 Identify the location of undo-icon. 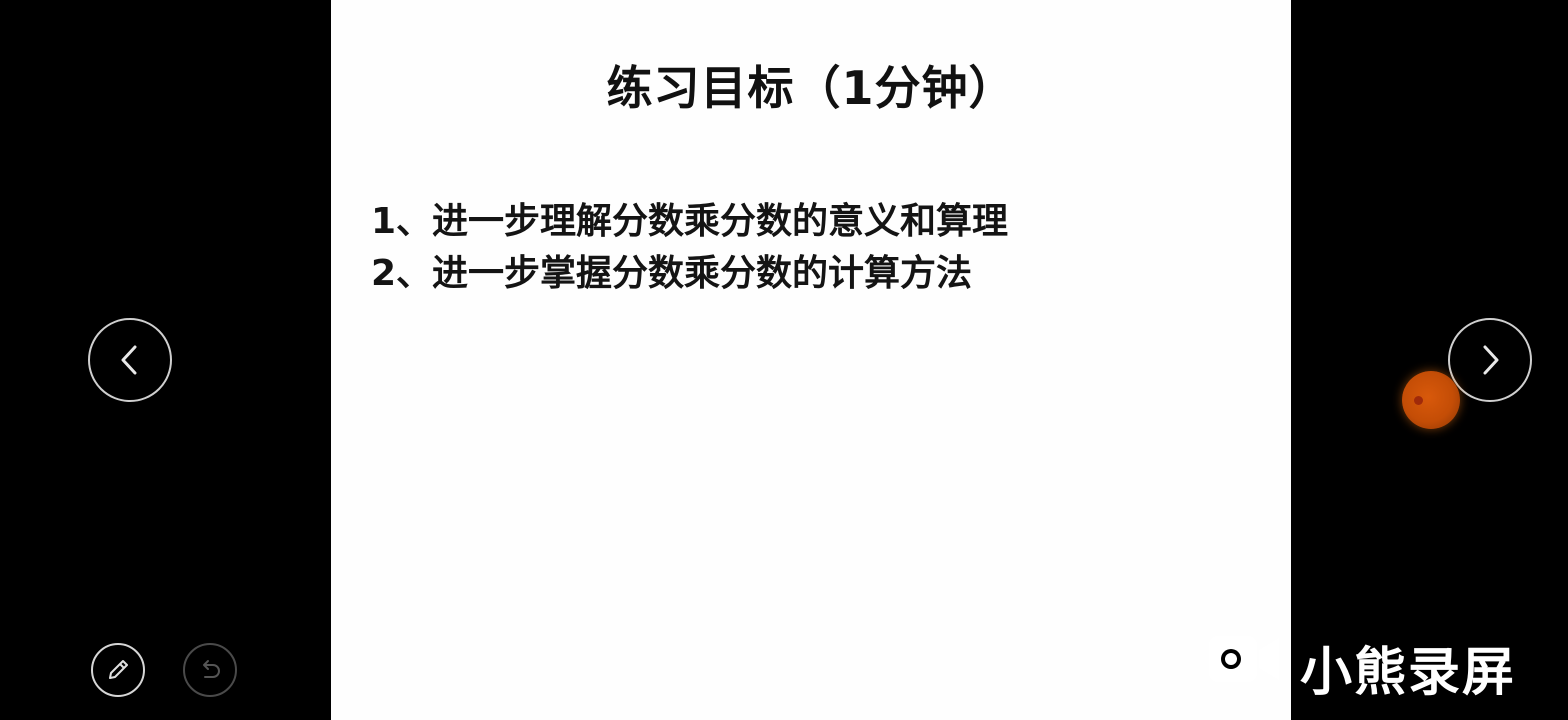
(211, 669).